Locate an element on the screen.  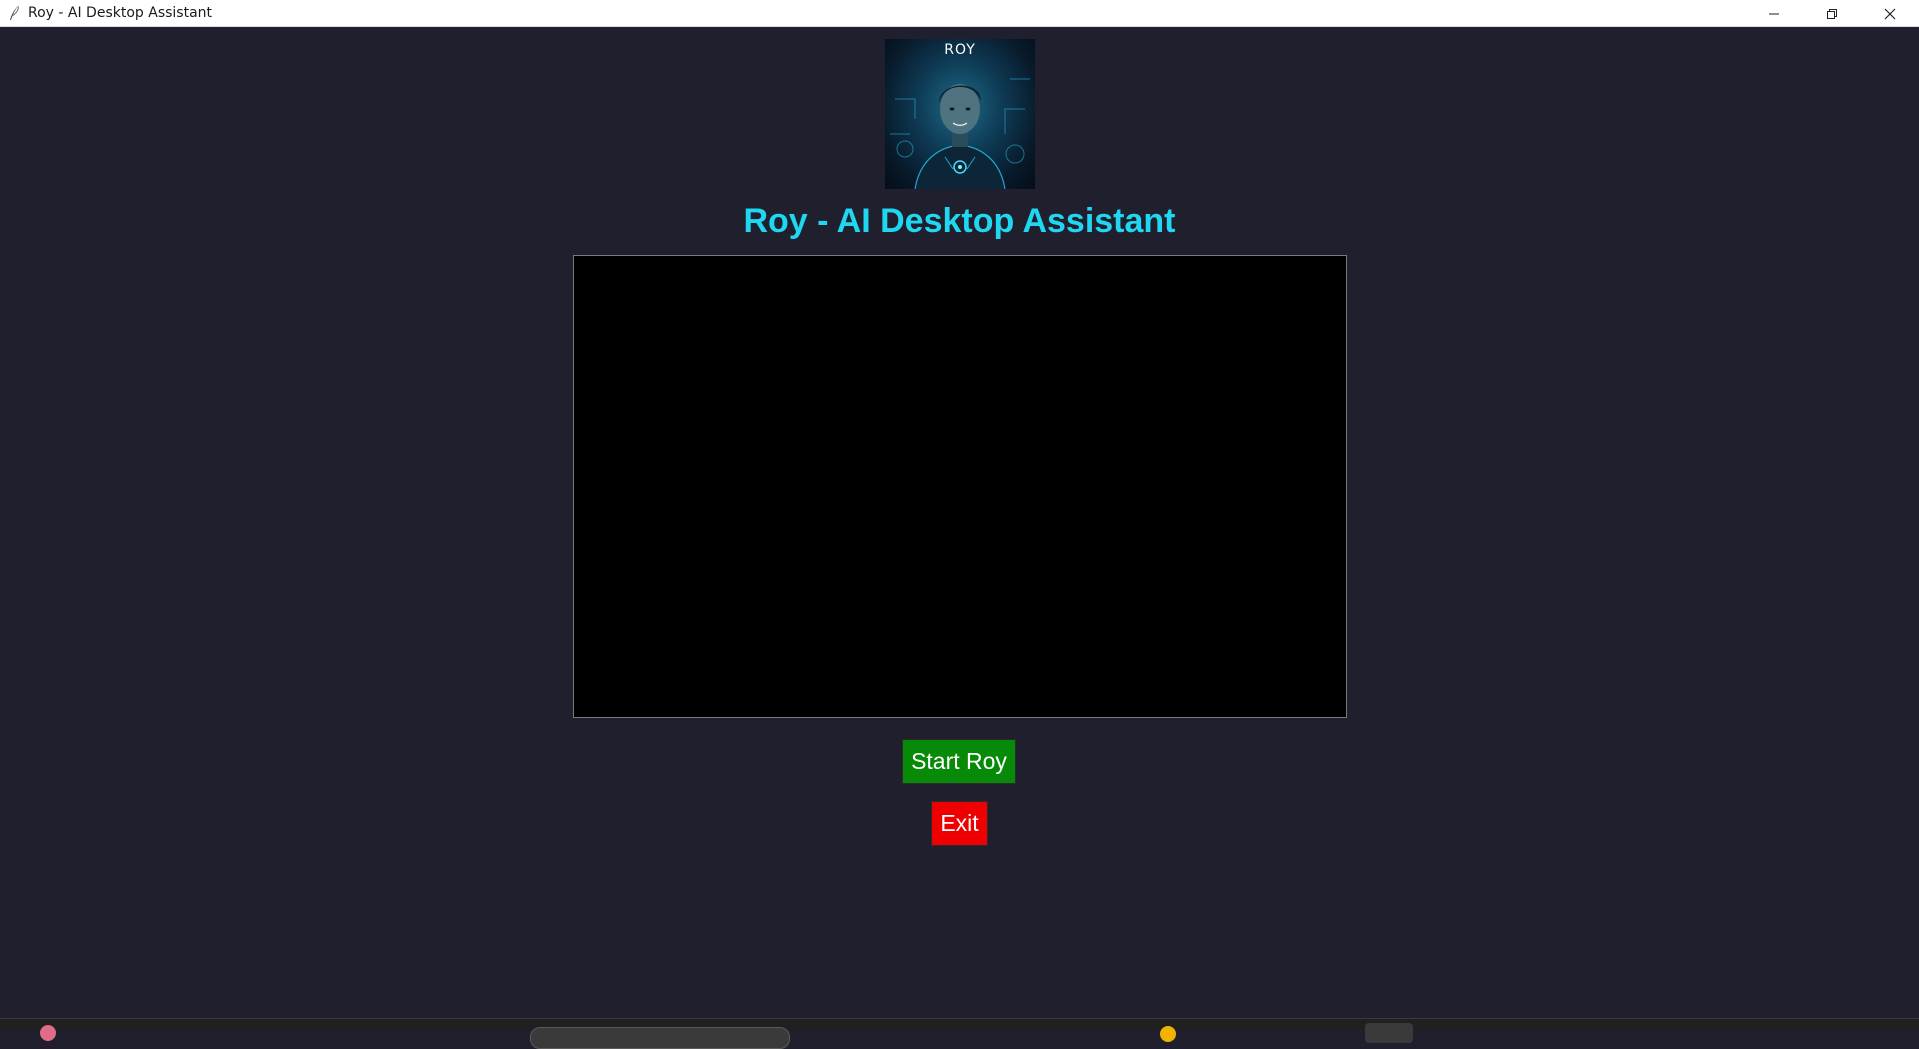
page-title: Roy - AI Desktop Assistant is located at coordinates (959, 221).